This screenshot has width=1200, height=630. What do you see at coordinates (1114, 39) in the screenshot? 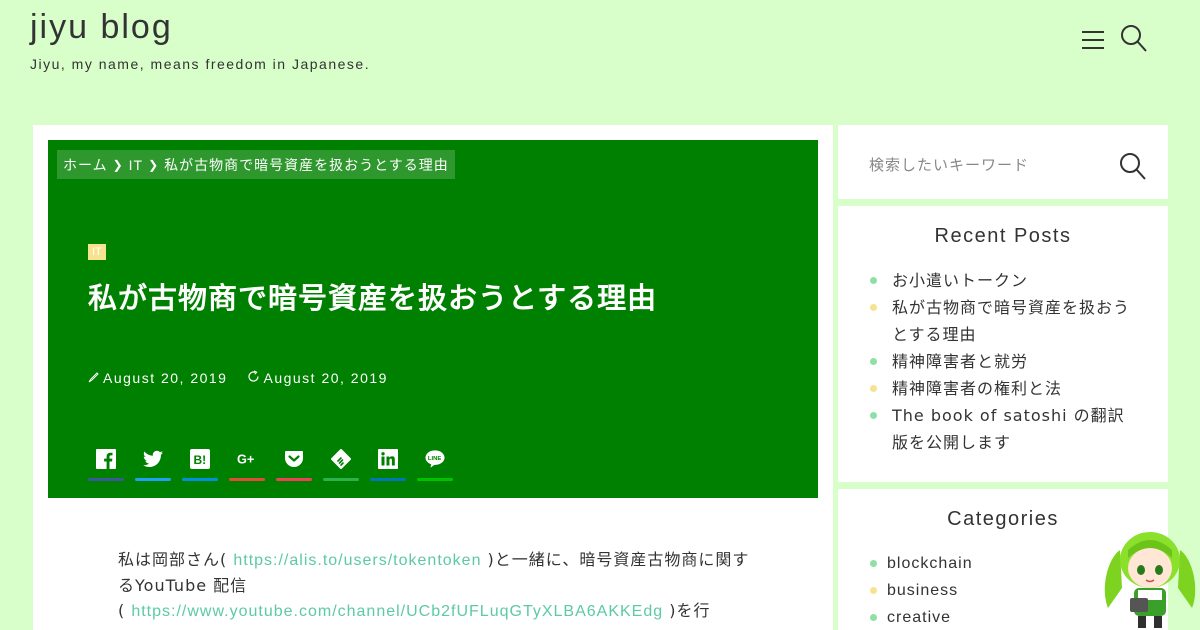
I see `header-icons` at bounding box center [1114, 39].